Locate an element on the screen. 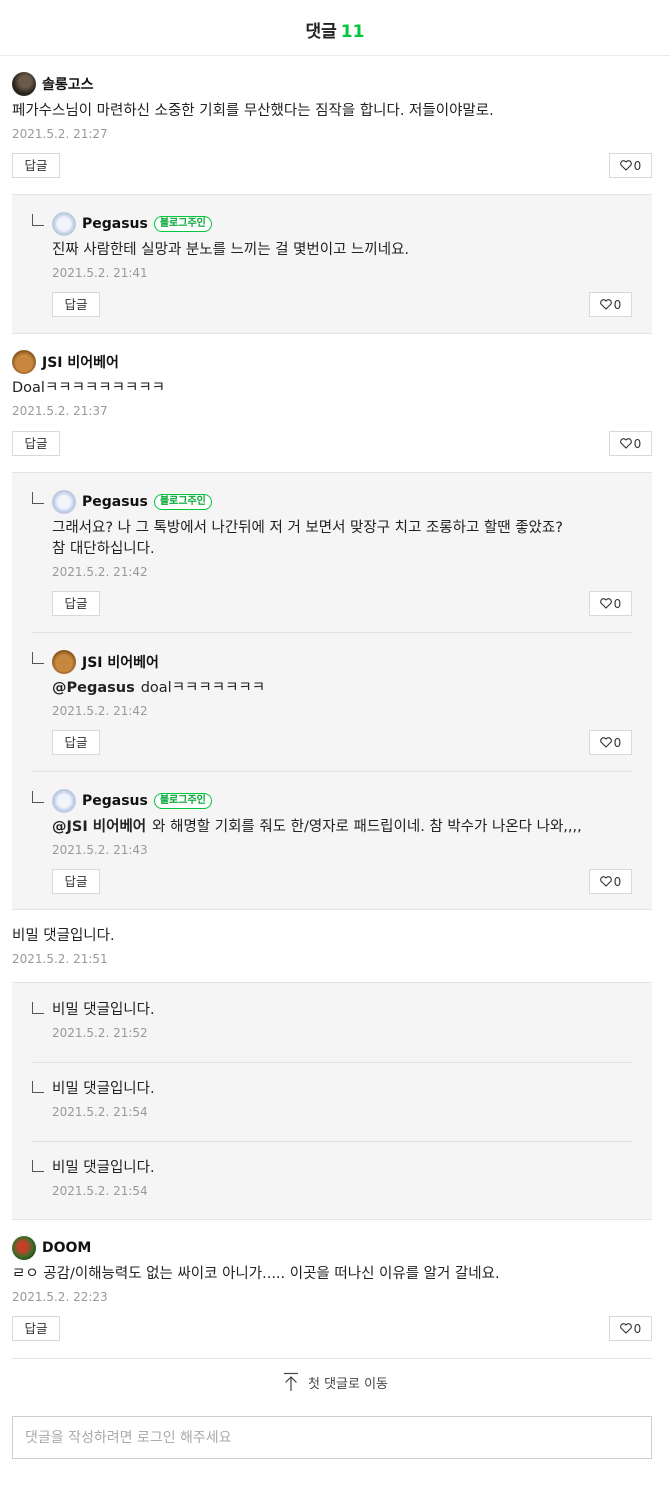  comments-title-label: 댓글 is located at coordinates (321, 32).